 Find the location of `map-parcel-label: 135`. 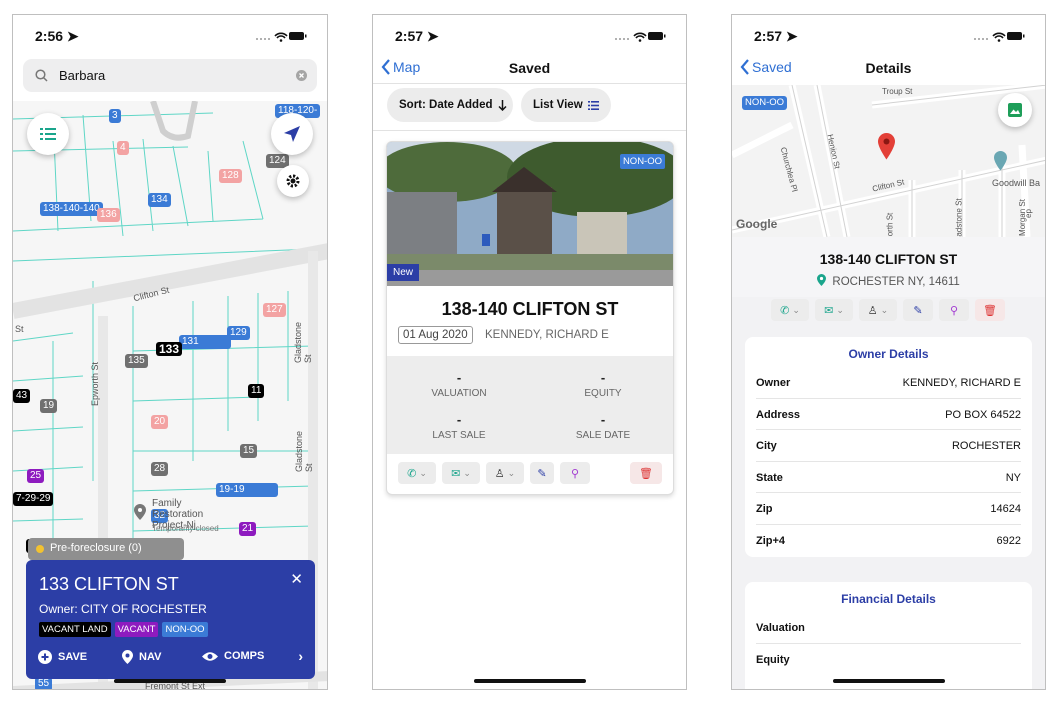

map-parcel-label: 135 is located at coordinates (136, 361).